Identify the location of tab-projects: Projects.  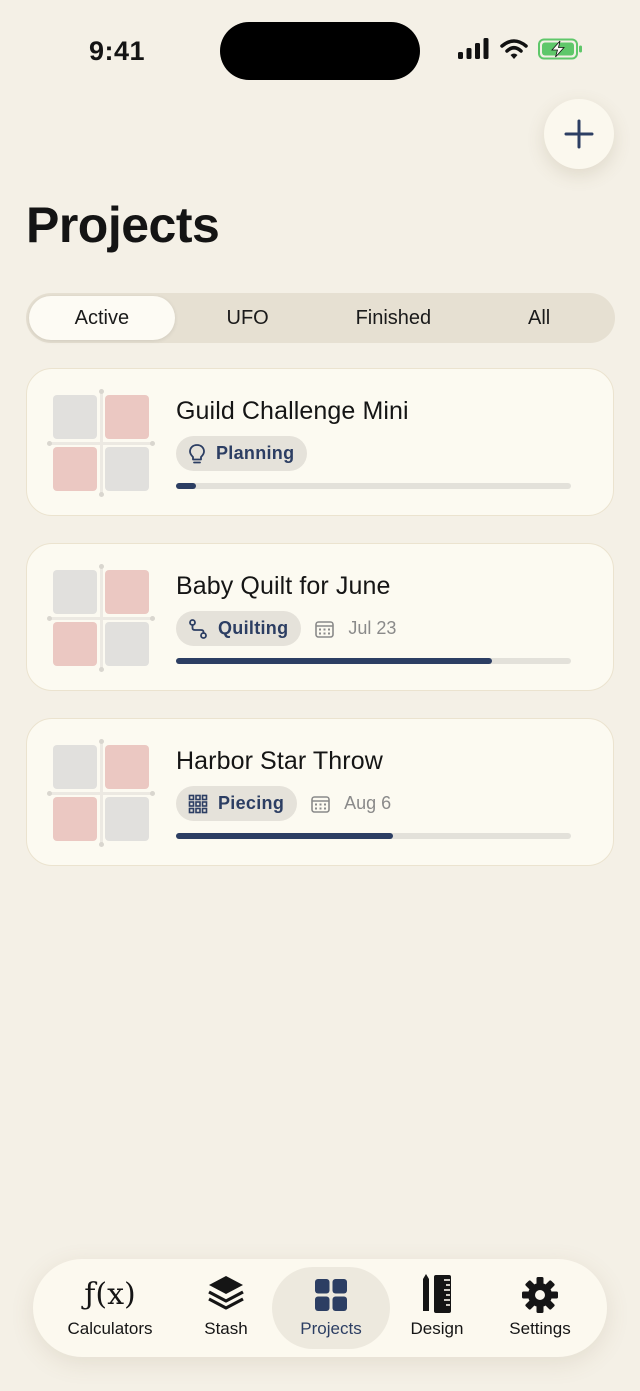
(331, 1308).